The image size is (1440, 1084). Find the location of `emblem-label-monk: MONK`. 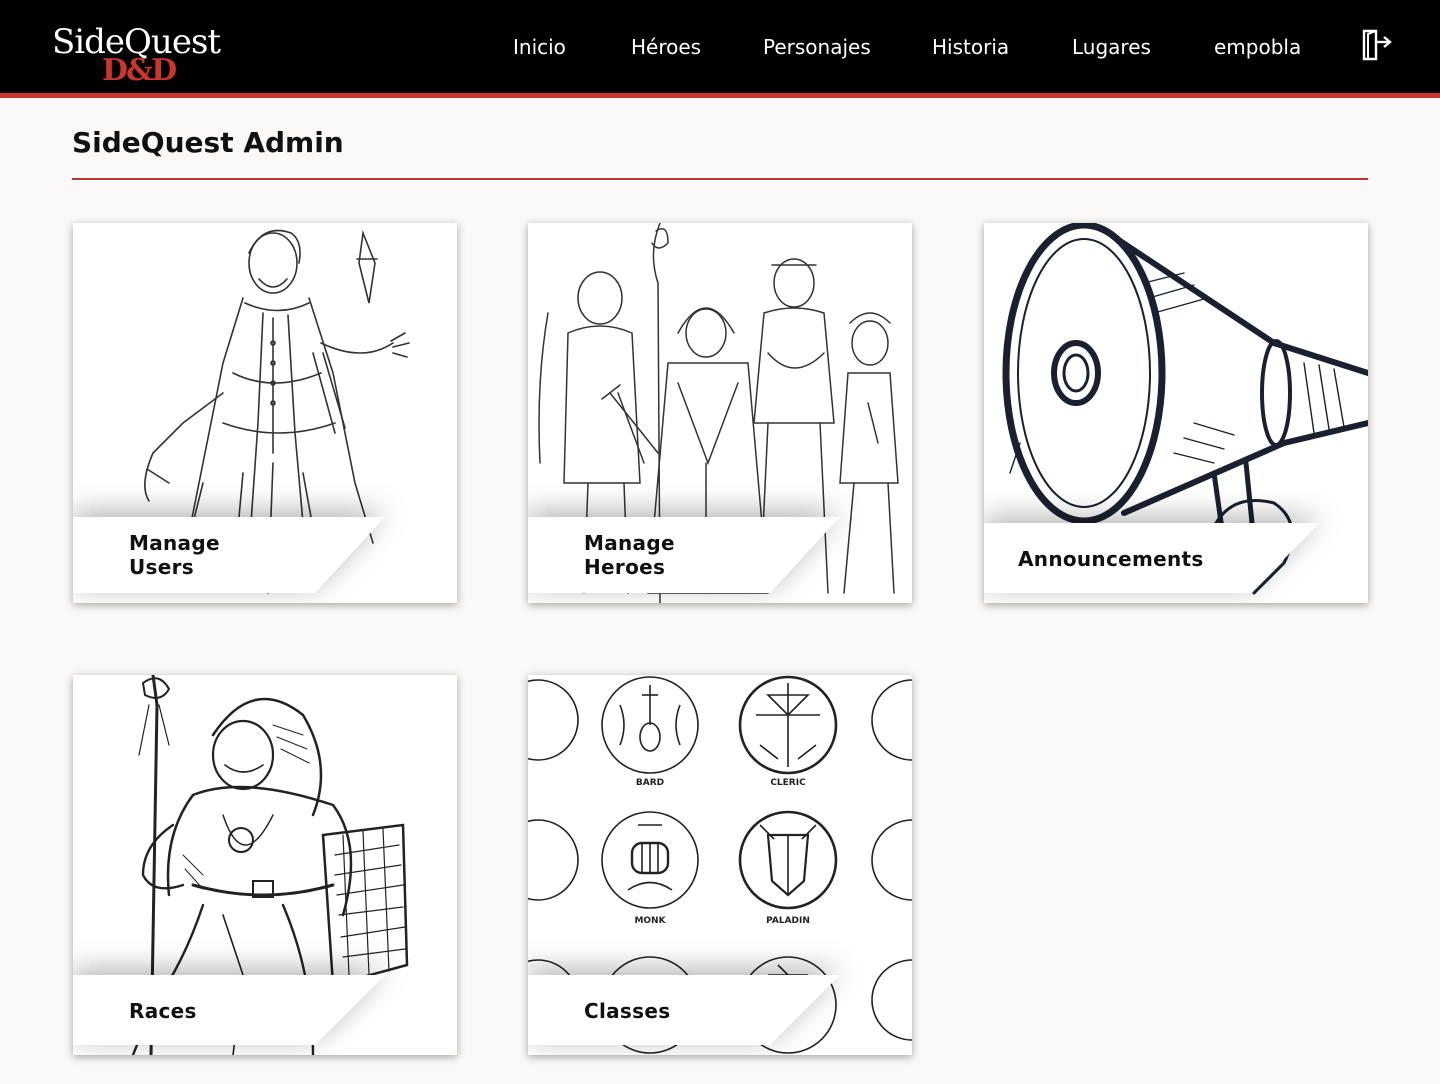

emblem-label-monk: MONK is located at coordinates (650, 921).